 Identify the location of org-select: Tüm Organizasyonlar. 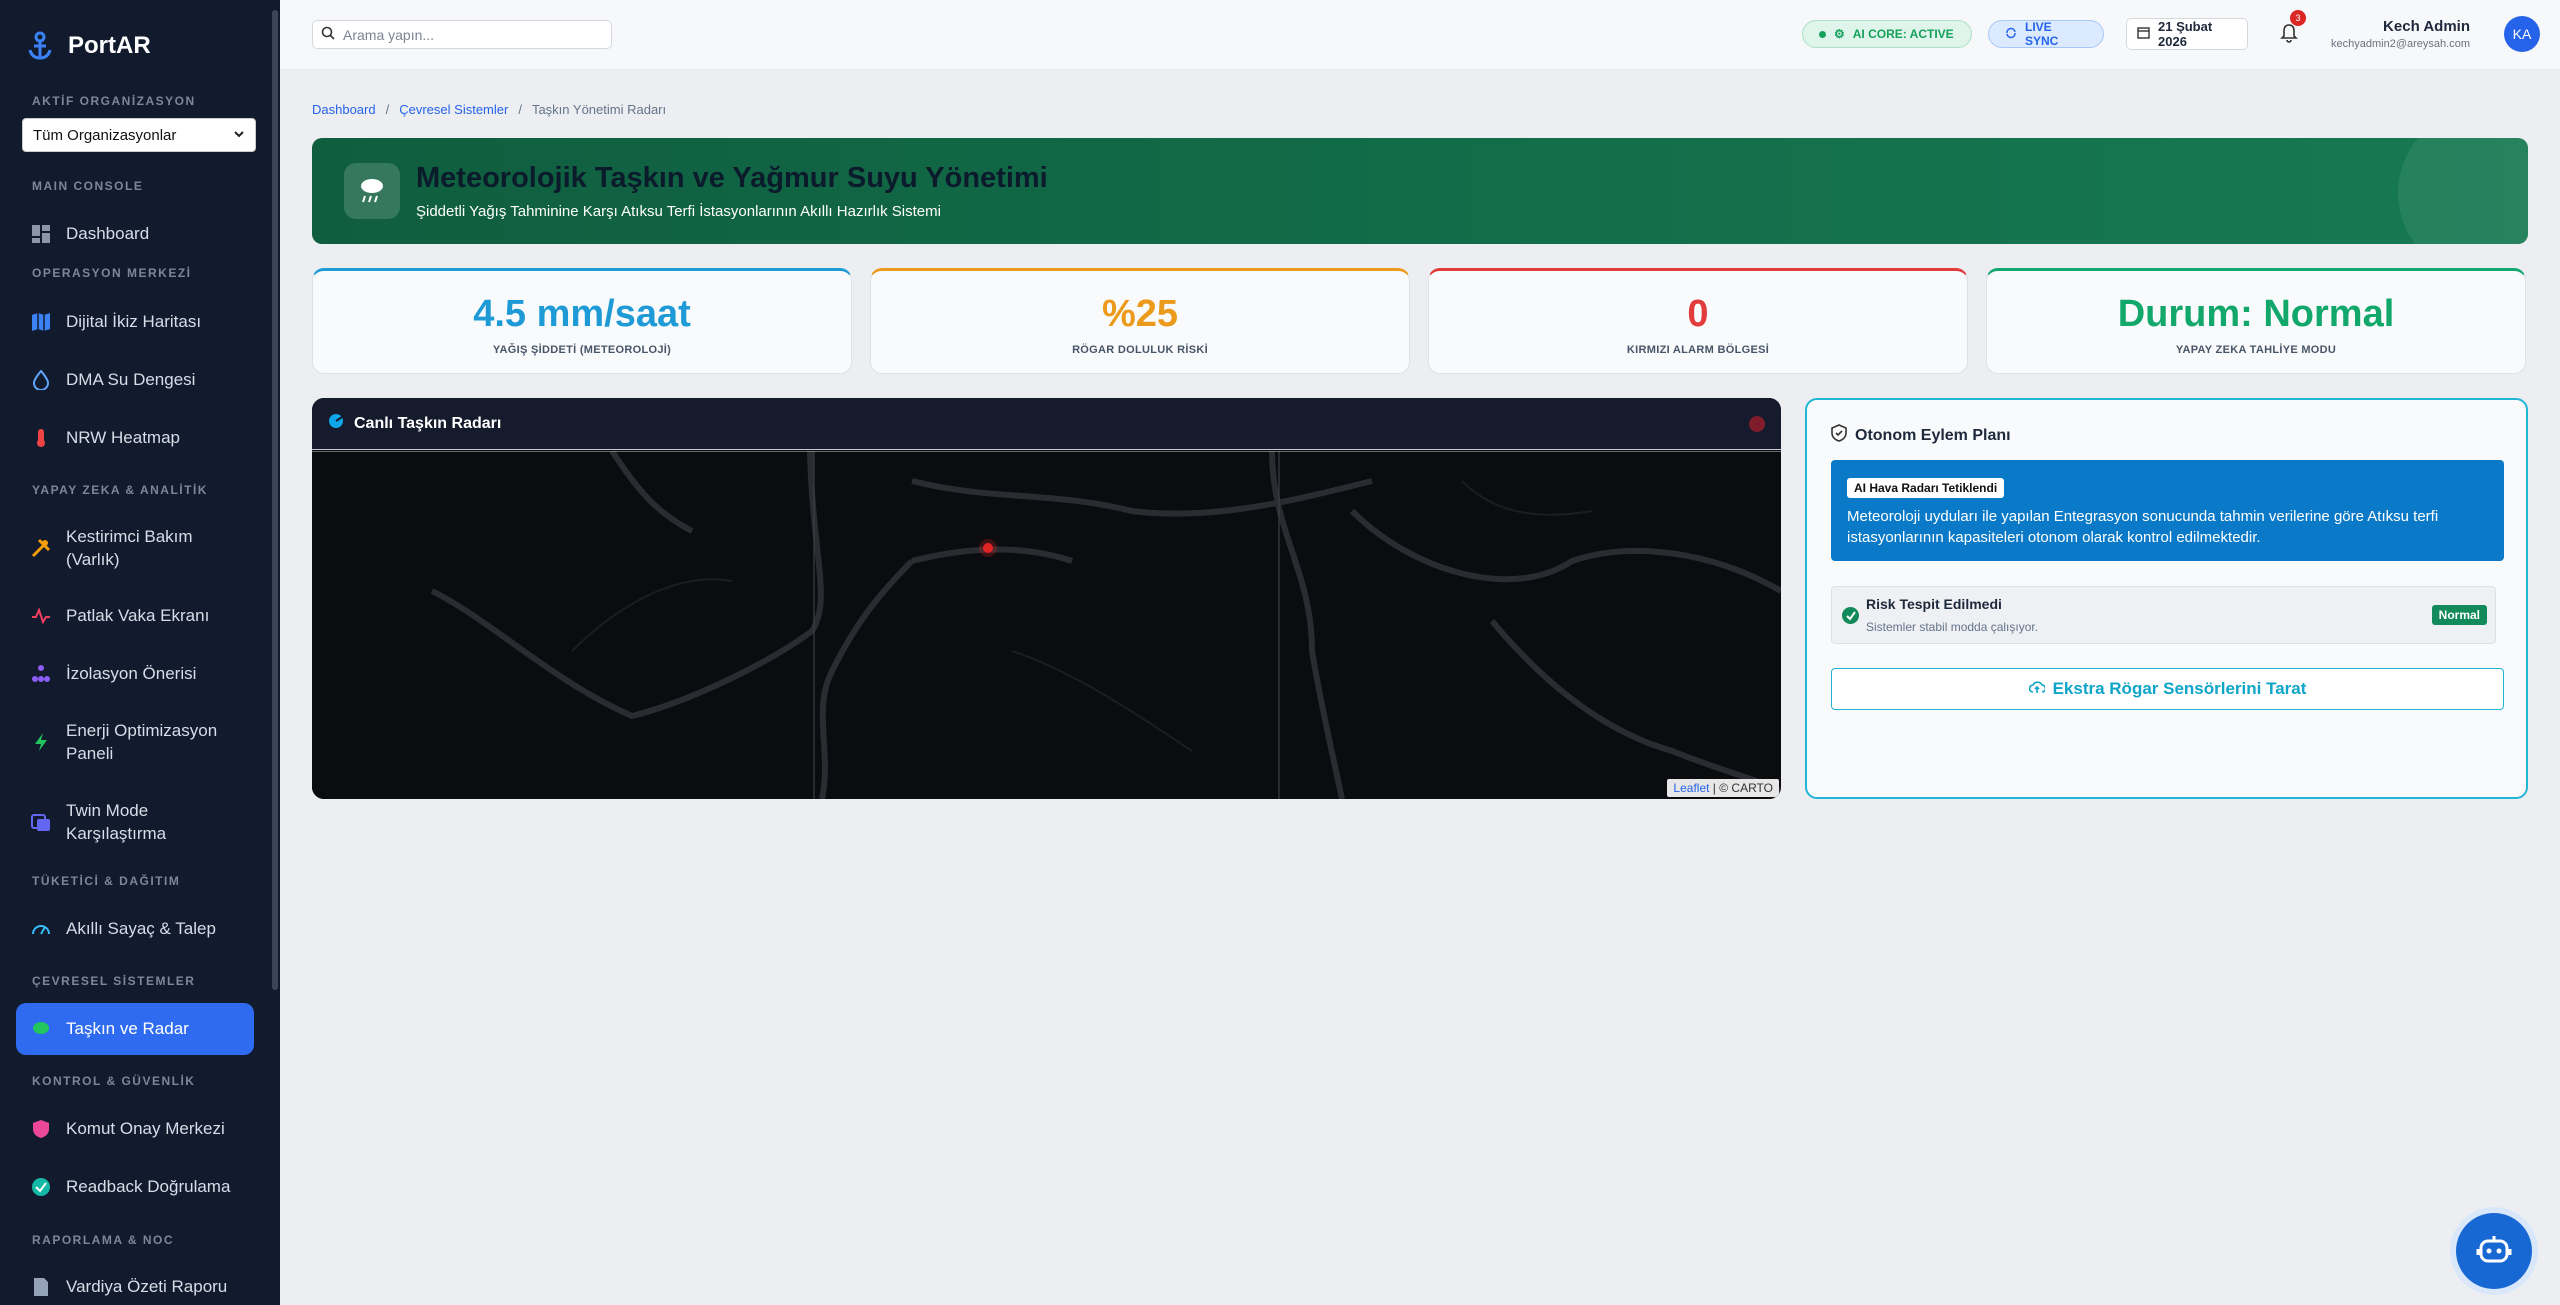
(139, 135).